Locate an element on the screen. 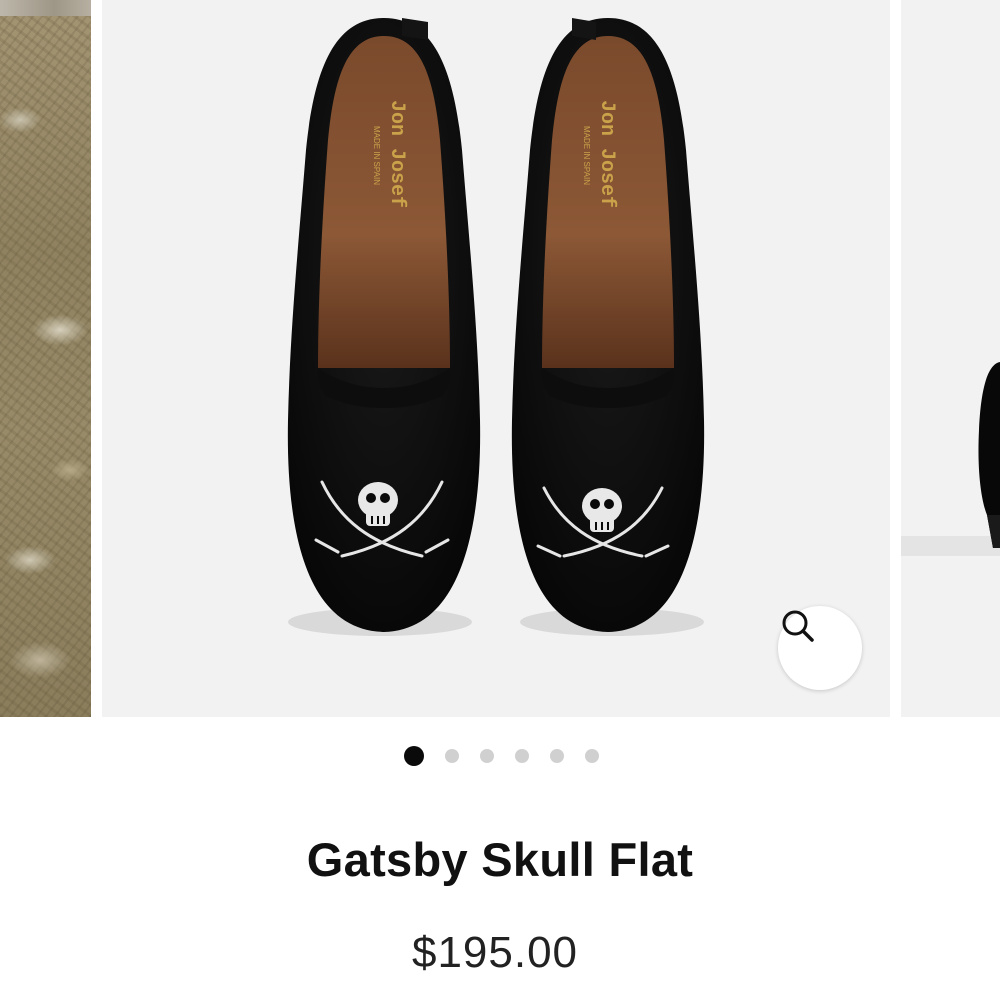 The width and height of the screenshot is (1000, 1000). product-price: $195.00 is located at coordinates (495, 952).